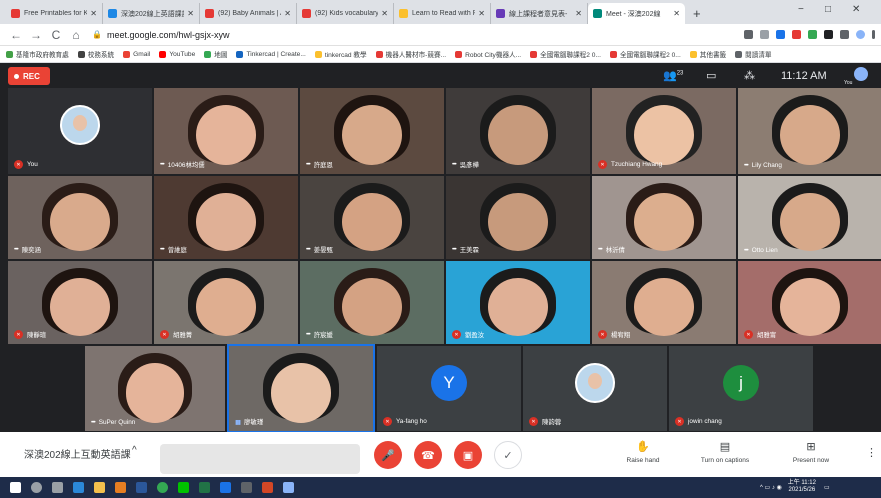 The image size is (881, 498). I want to click on participant-tile: ••• SuPer Quinn, so click(155, 388).